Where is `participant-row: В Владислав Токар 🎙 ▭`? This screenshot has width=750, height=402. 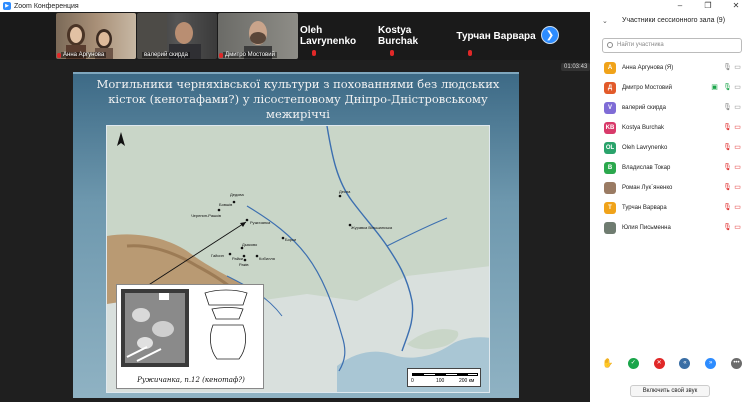 participant-row: В Владислав Токар 🎙 ▭ is located at coordinates (670, 168).